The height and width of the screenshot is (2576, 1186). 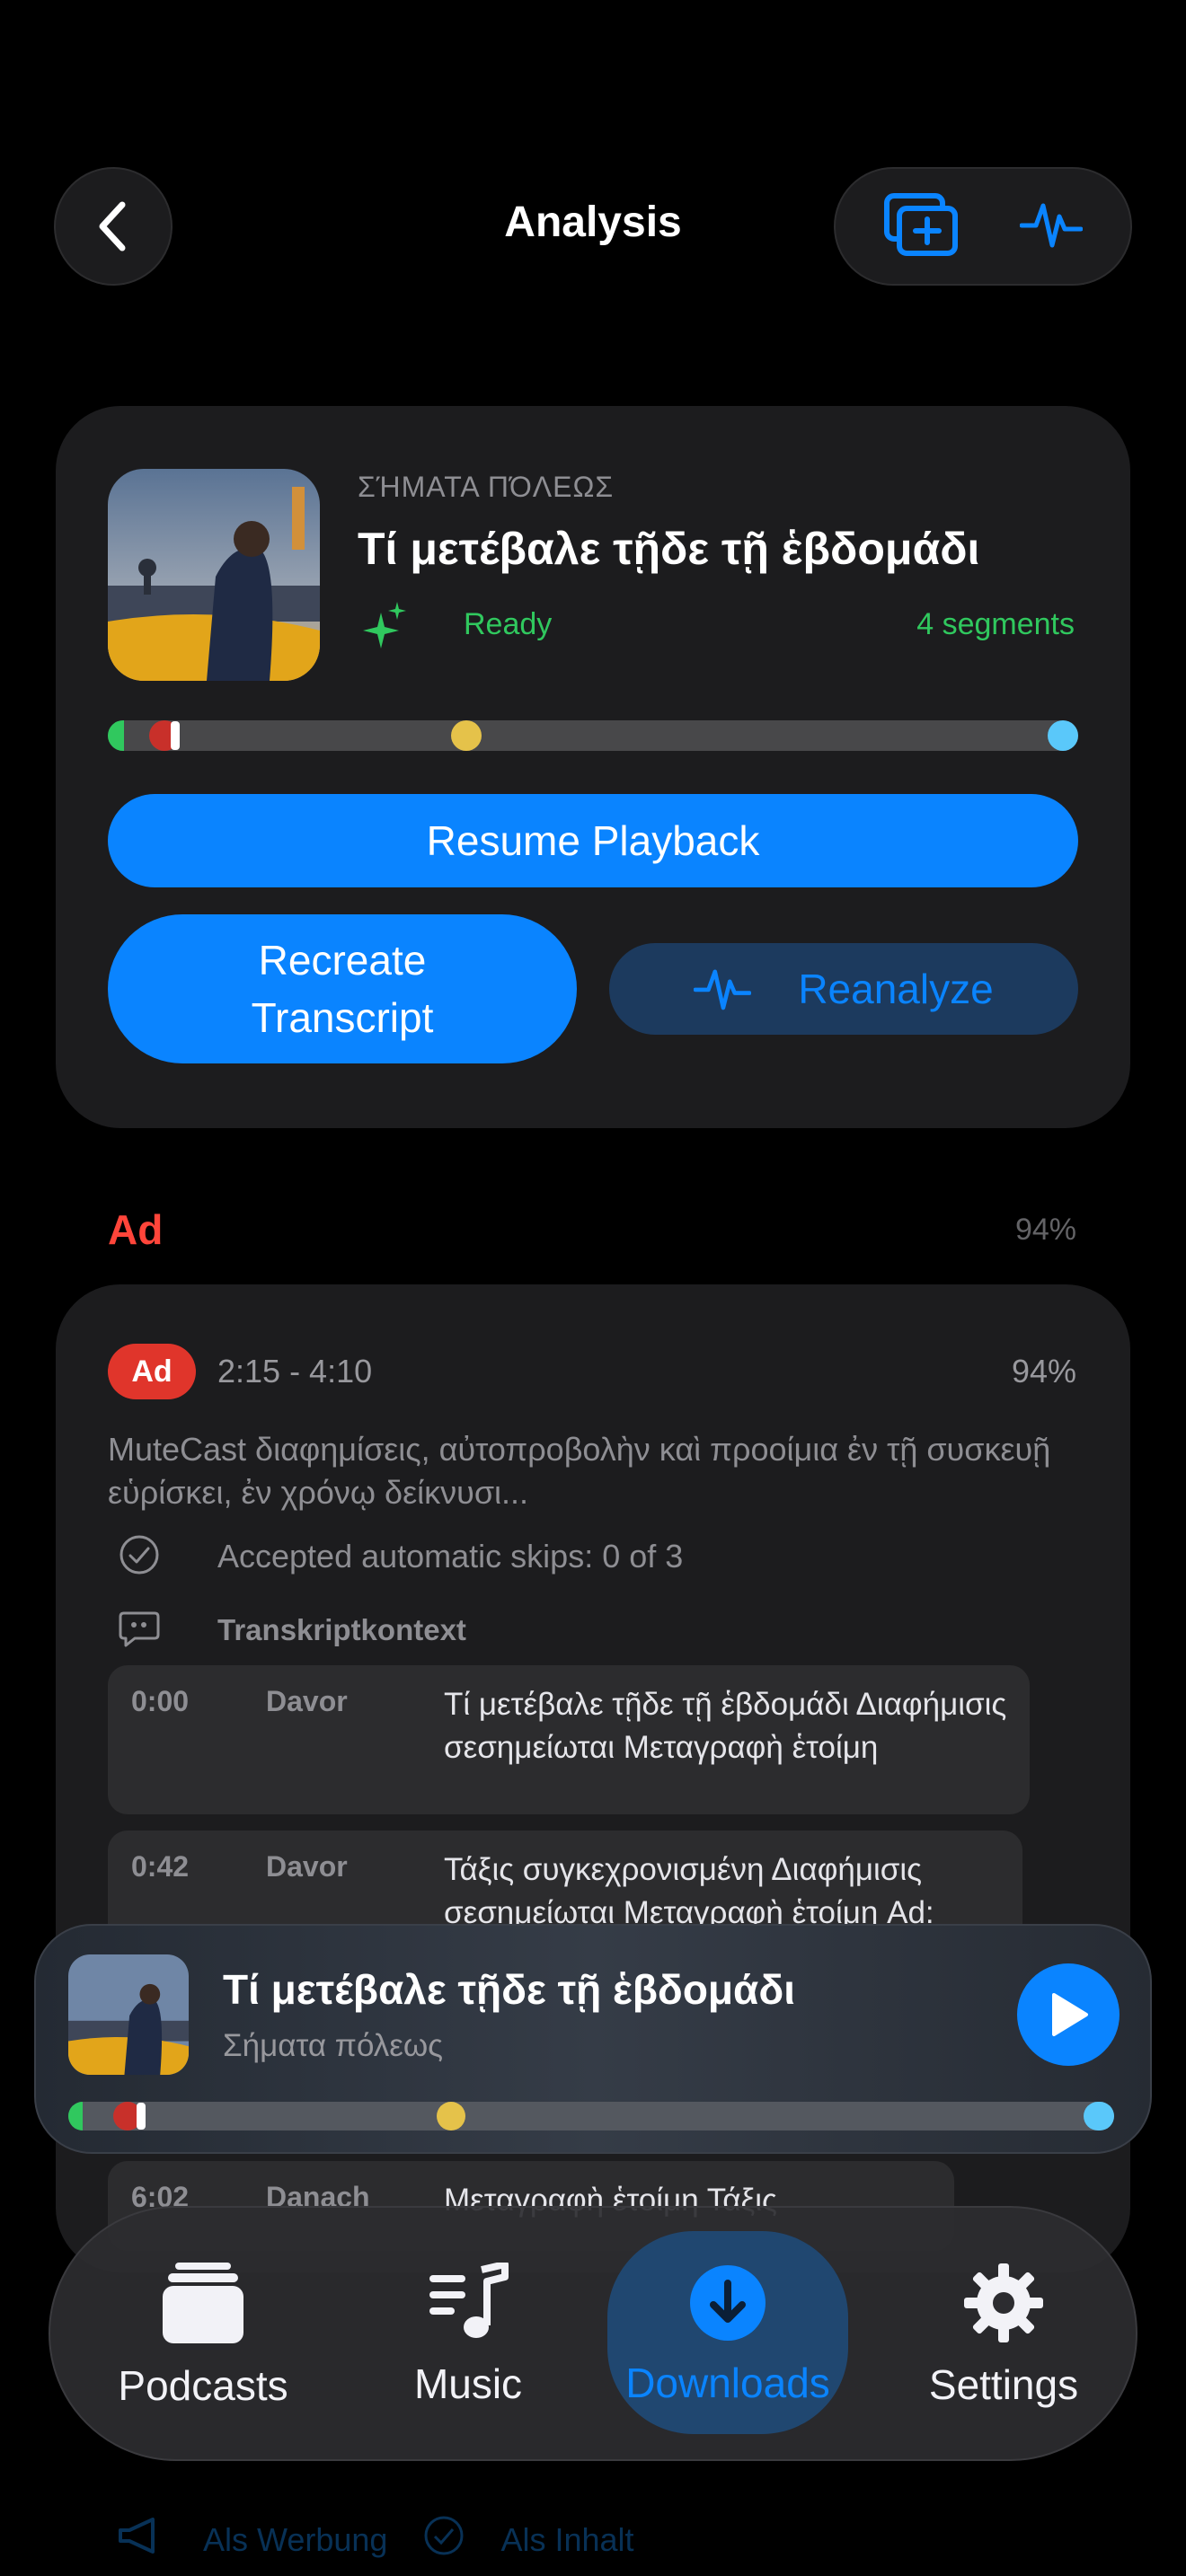 I want to click on reanalyze-label: Reanalyze, so click(x=896, y=989).